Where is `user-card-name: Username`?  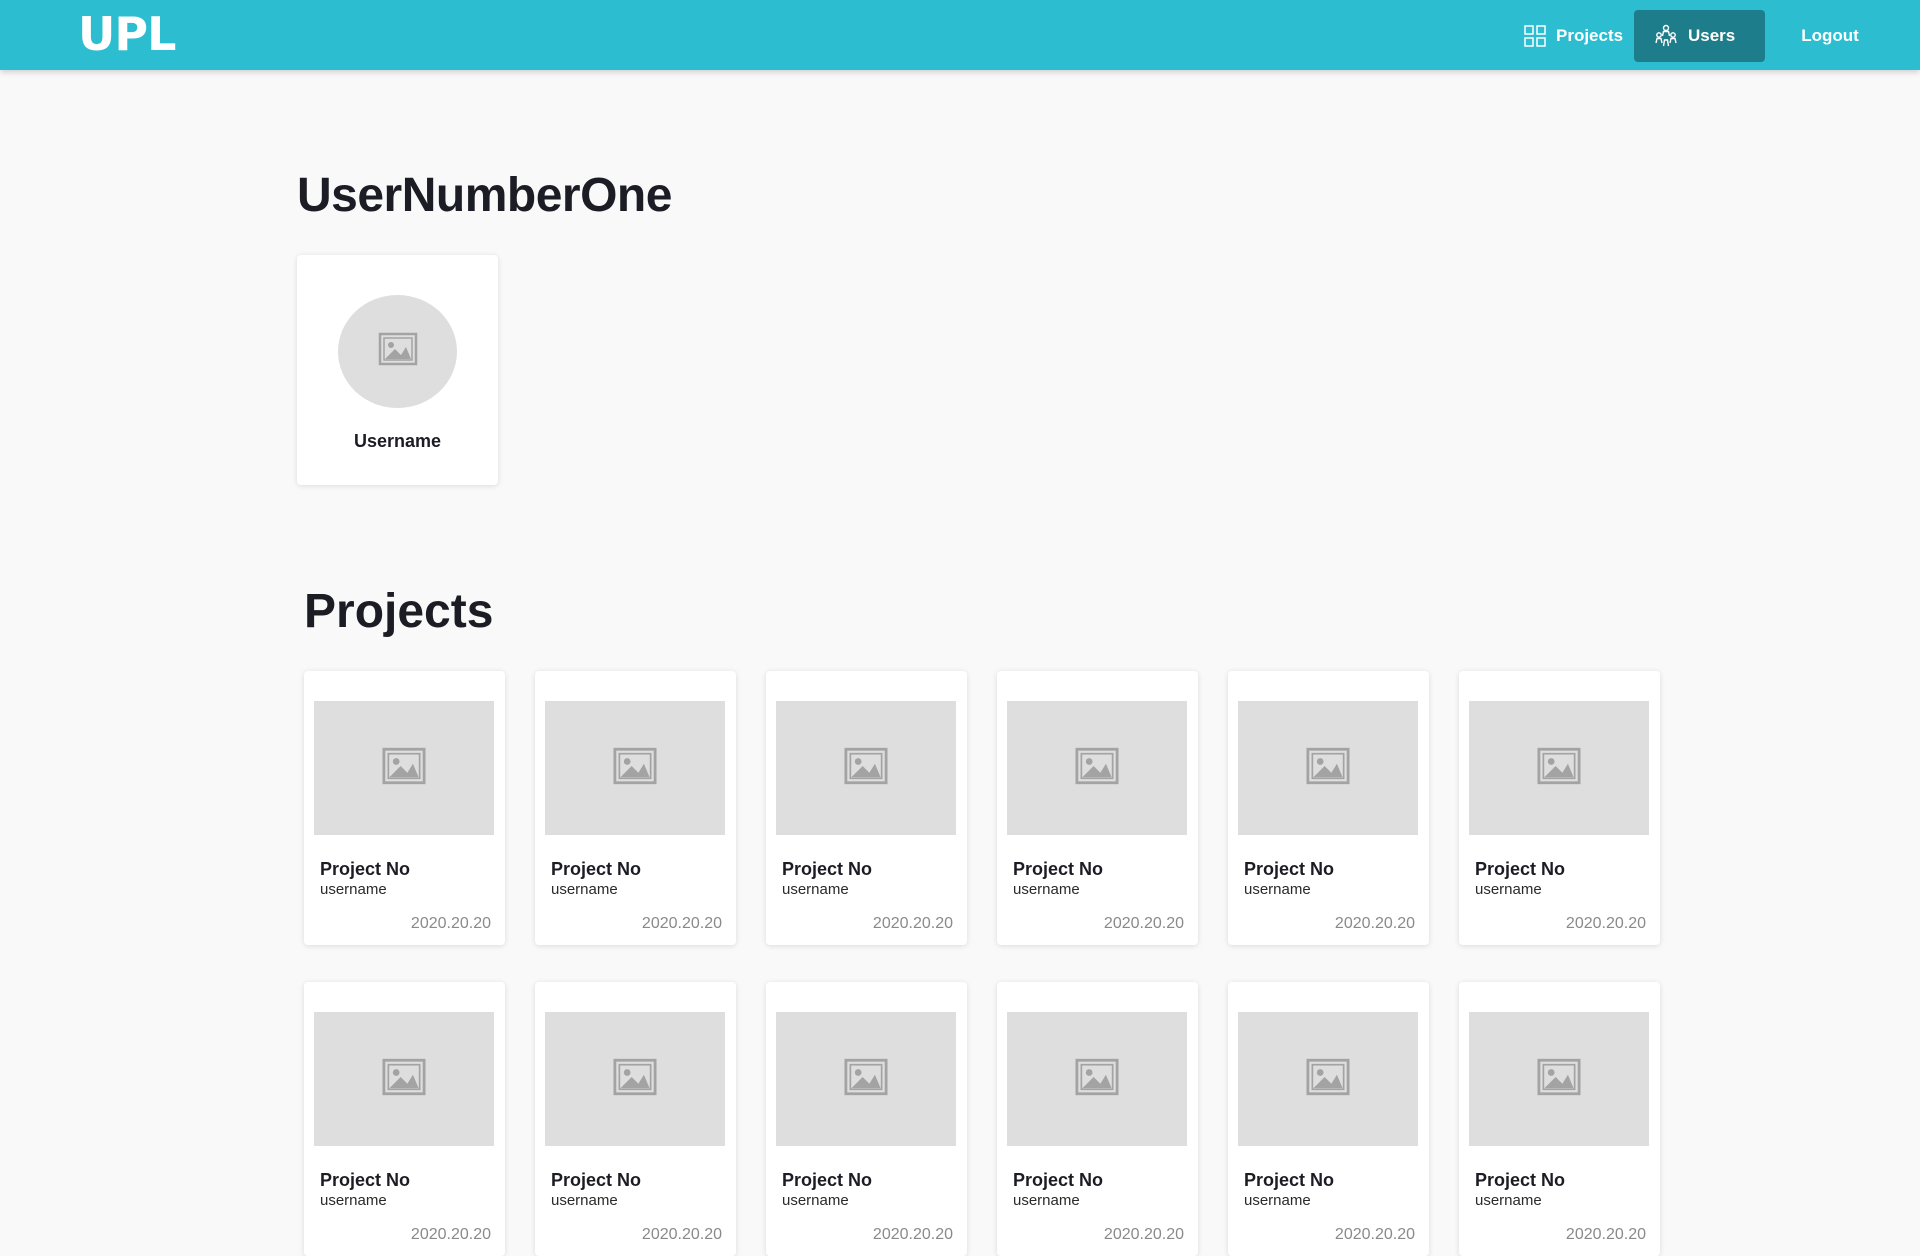
user-card-name: Username is located at coordinates (397, 441).